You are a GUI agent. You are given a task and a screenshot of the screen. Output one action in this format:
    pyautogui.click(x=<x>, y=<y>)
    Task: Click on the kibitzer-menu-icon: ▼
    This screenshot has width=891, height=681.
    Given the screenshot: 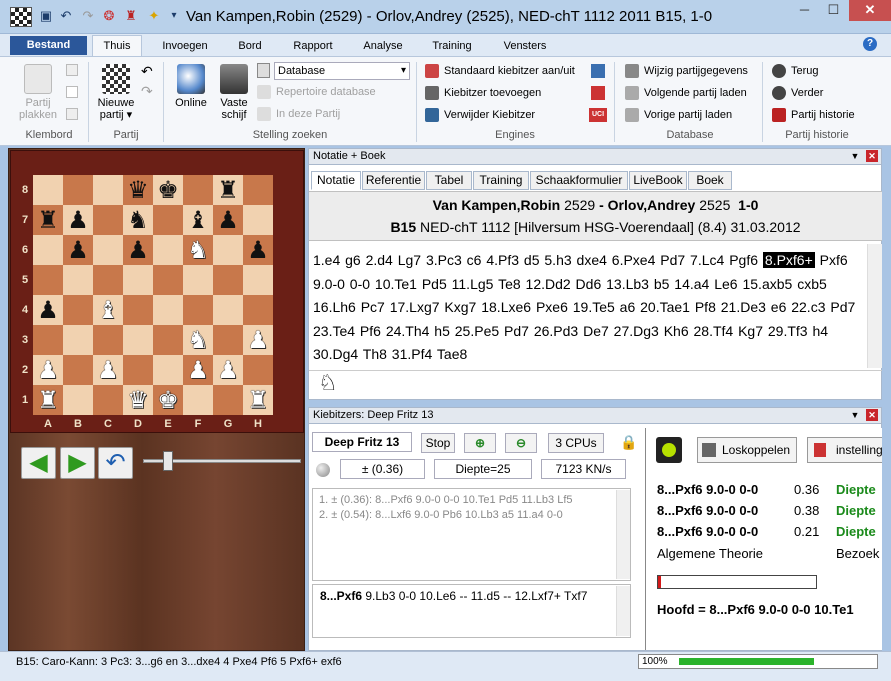 What is the action you would take?
    pyautogui.click(x=855, y=415)
    